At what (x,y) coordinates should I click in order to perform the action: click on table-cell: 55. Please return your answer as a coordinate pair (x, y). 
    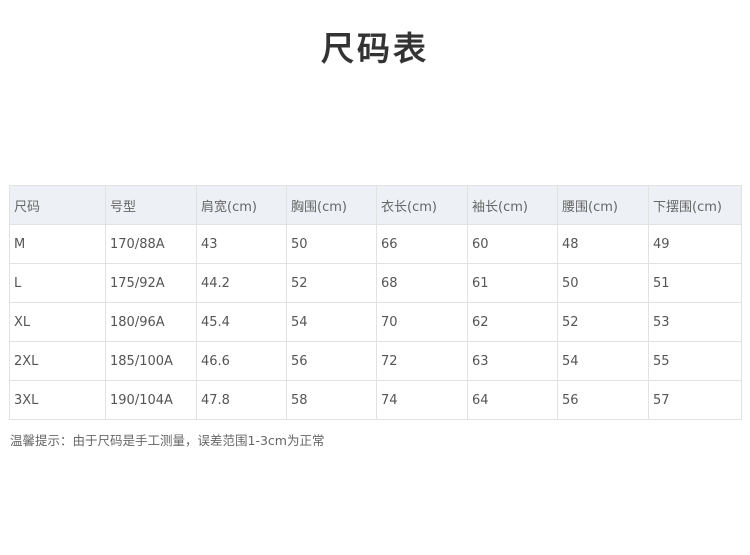
    Looking at the image, I should click on (695, 361).